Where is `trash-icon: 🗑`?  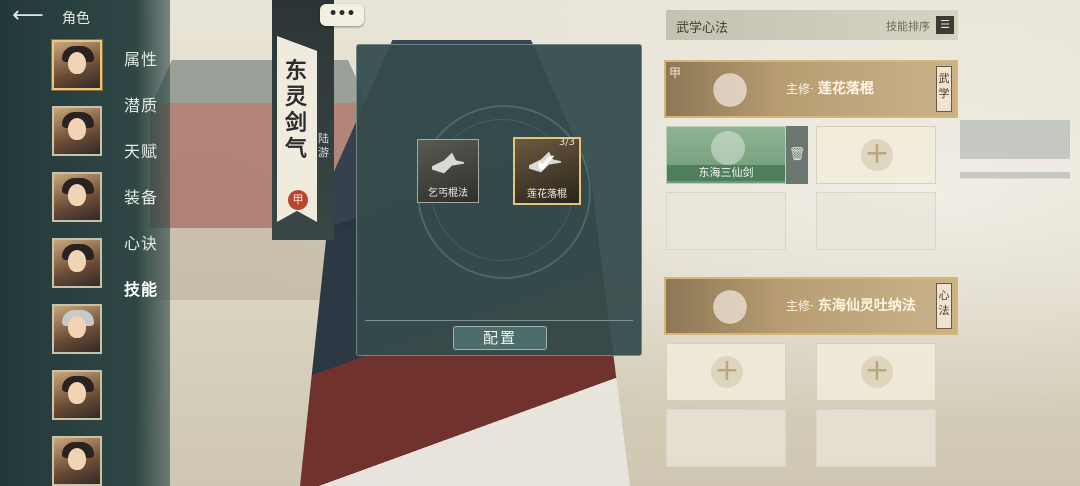 trash-icon: 🗑 is located at coordinates (797, 155).